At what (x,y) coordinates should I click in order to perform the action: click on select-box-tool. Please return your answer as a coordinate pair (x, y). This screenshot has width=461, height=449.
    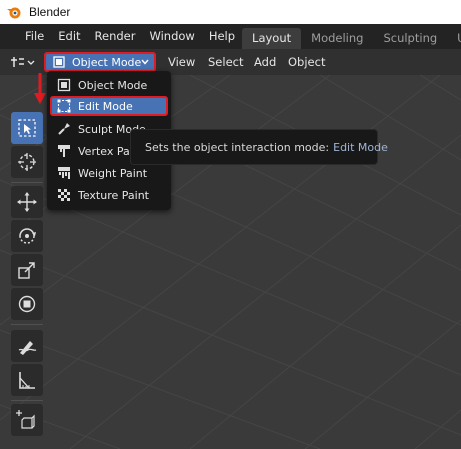
    Looking at the image, I should click on (27, 128).